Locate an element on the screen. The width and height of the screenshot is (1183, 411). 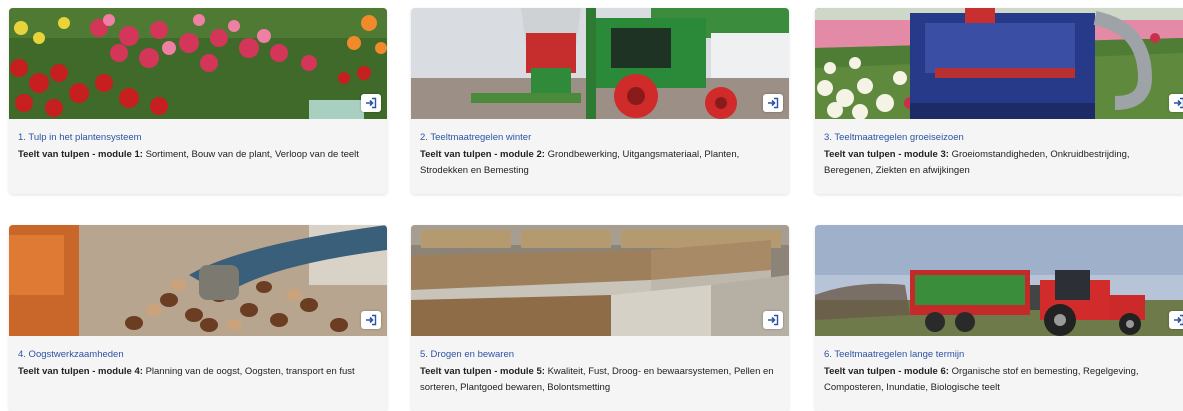
module-title-link: 6. Teeltmaatregelen lange termijn is located at coordinates (997, 355).